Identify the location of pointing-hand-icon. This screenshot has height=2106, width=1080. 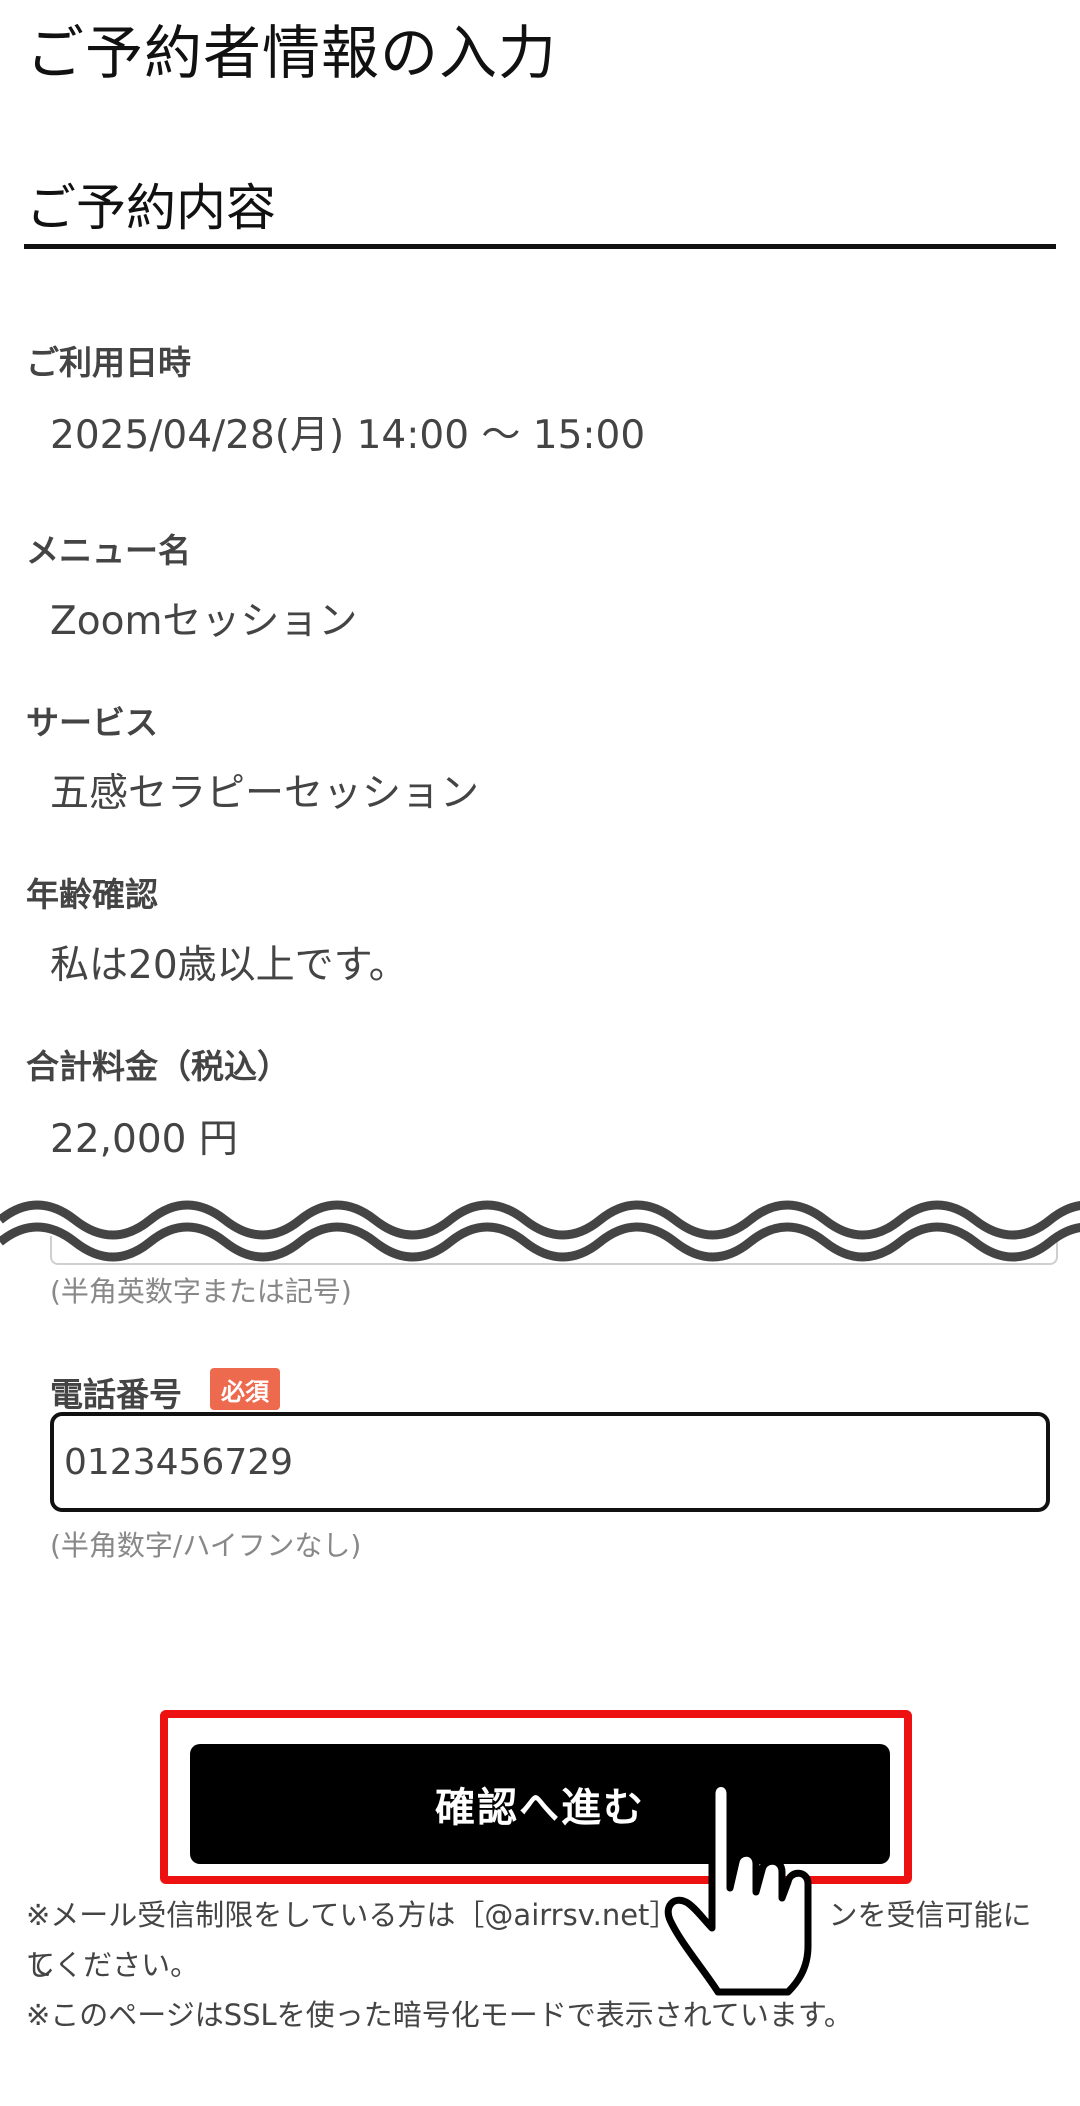
(738, 1888).